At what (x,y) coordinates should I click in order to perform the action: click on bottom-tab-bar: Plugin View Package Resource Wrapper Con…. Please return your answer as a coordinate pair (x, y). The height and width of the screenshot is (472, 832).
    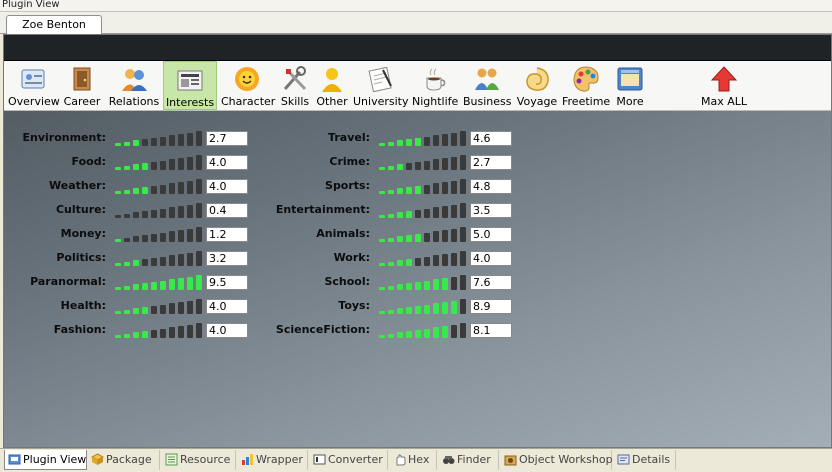
    Looking at the image, I should click on (416, 460).